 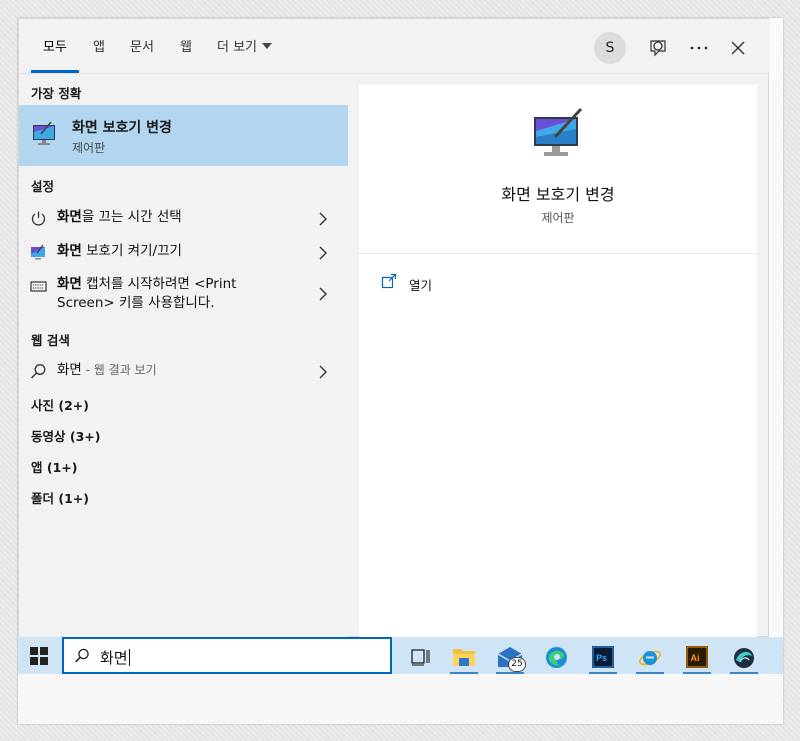 What do you see at coordinates (43, 186) in the screenshot?
I see `settings-heading: 설정` at bounding box center [43, 186].